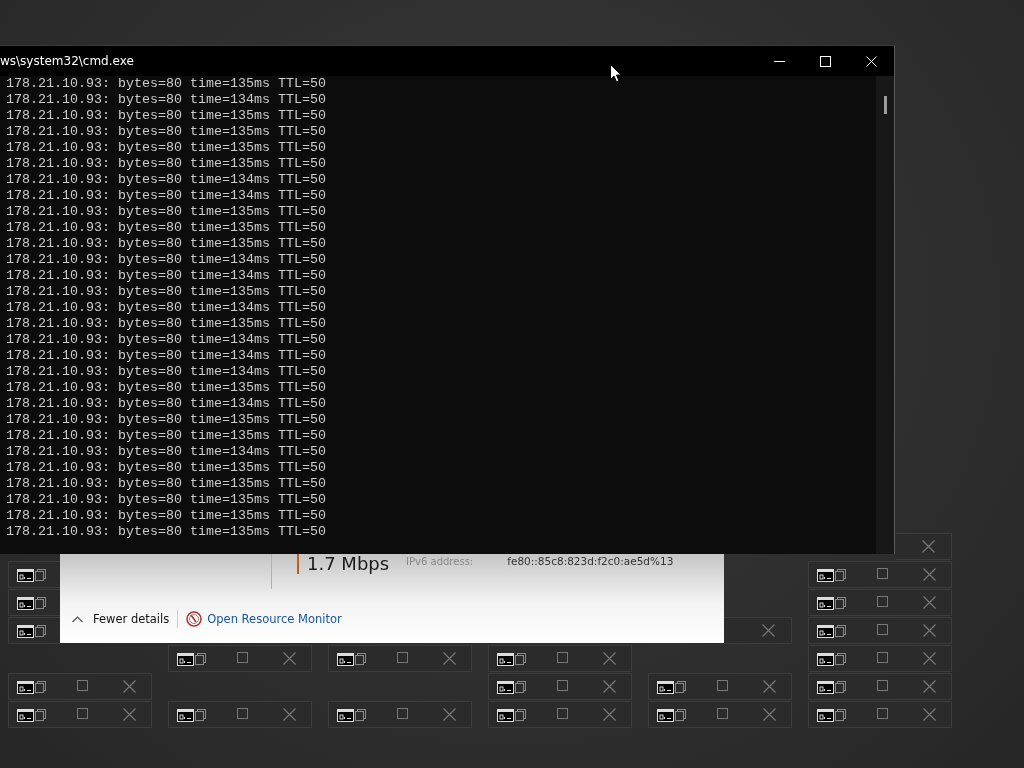 Image resolution: width=1024 pixels, height=768 pixels. What do you see at coordinates (885, 315) in the screenshot?
I see `scrollbar` at bounding box center [885, 315].